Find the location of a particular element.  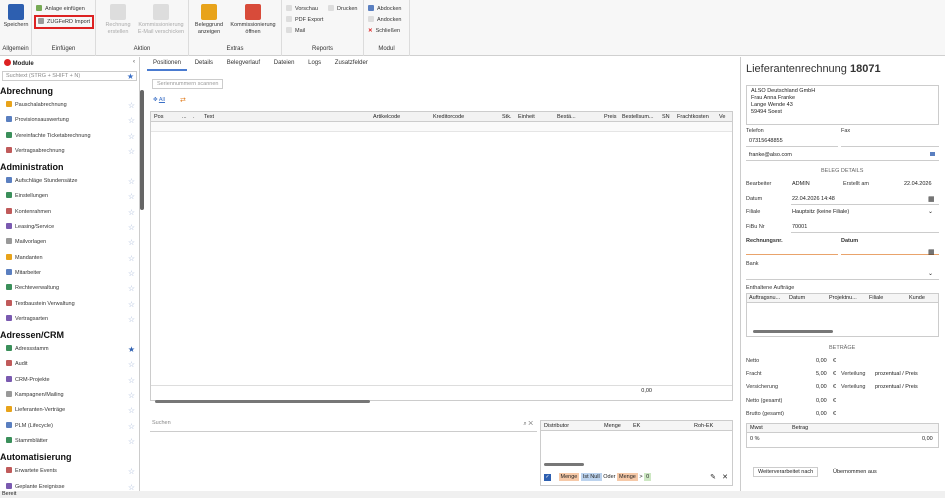

tab-details: Details is located at coordinates (204, 63).